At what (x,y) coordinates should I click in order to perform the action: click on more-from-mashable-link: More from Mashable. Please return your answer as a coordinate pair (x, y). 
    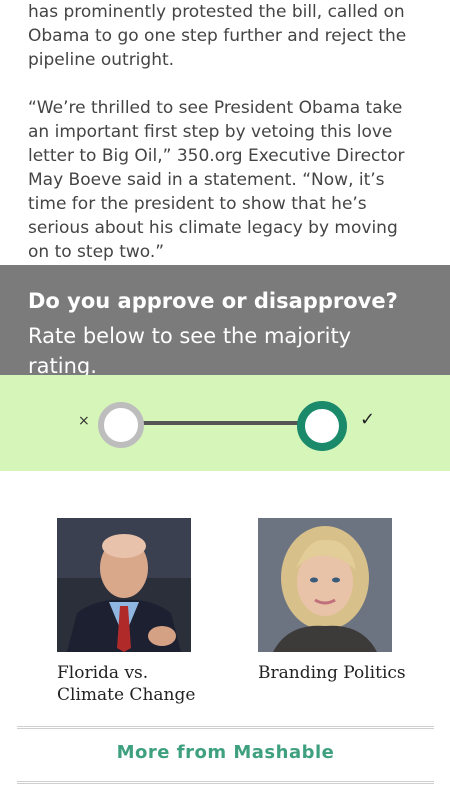
    Looking at the image, I should click on (225, 755).